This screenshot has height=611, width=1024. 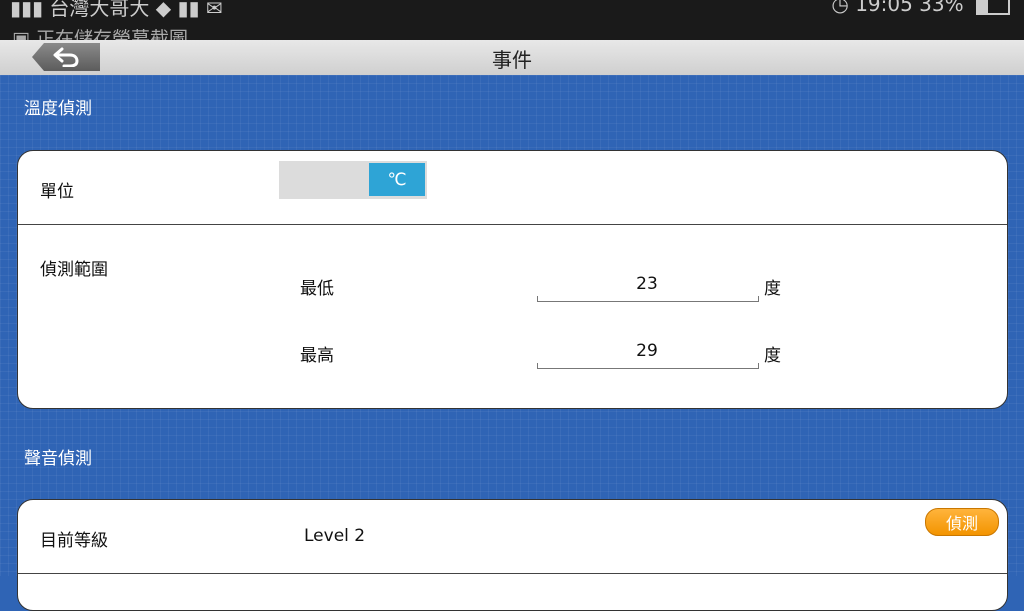 What do you see at coordinates (188, 10) in the screenshot?
I see `sim-icon: ▮▮` at bounding box center [188, 10].